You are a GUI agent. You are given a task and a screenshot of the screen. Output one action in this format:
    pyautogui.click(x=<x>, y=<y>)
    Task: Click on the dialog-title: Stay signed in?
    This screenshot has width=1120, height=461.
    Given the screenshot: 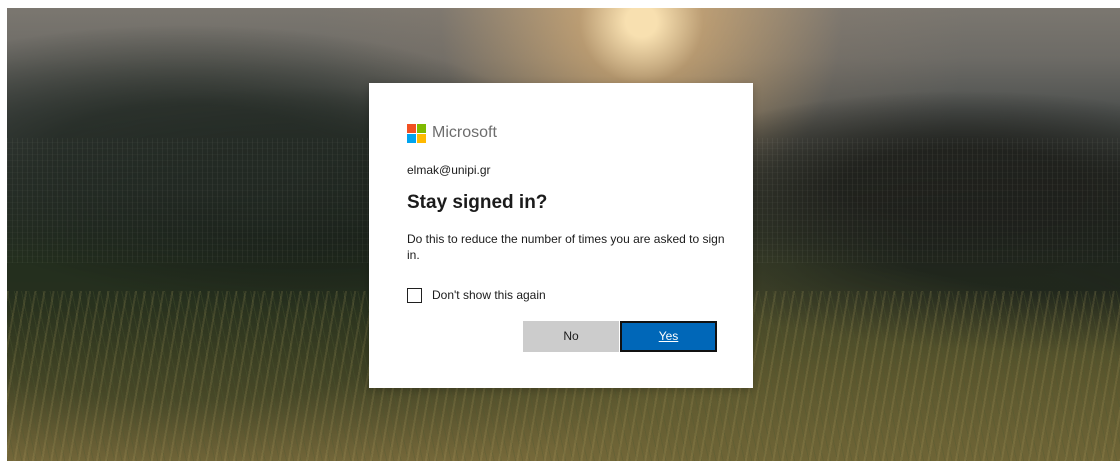 What is the action you would take?
    pyautogui.click(x=477, y=202)
    